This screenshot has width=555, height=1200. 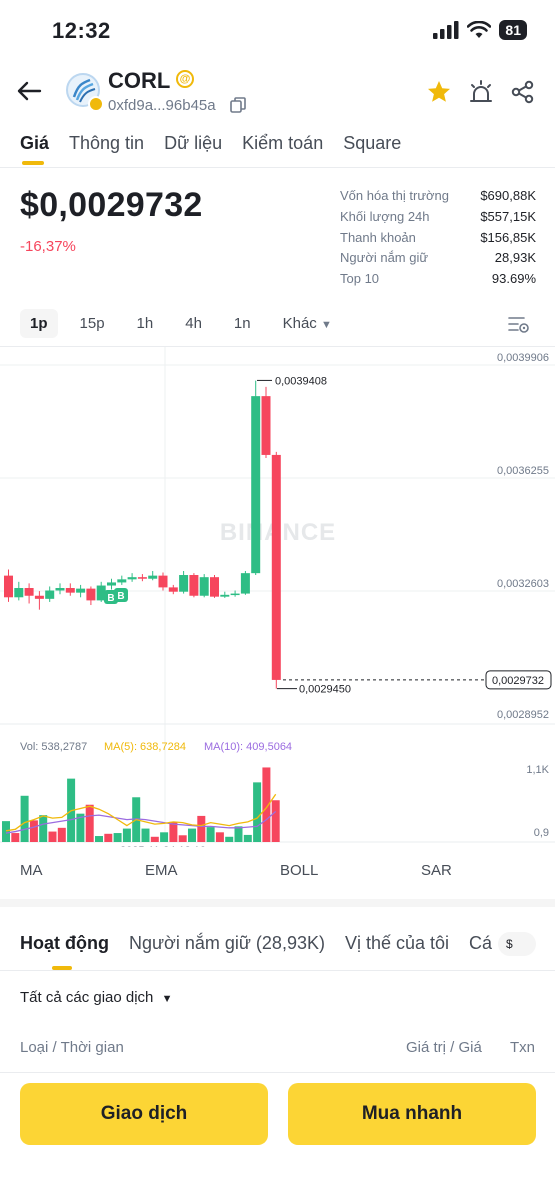 I want to click on transaction-filter-dropdown: Tất cả các giao dịch ▼, so click(x=96, y=997).